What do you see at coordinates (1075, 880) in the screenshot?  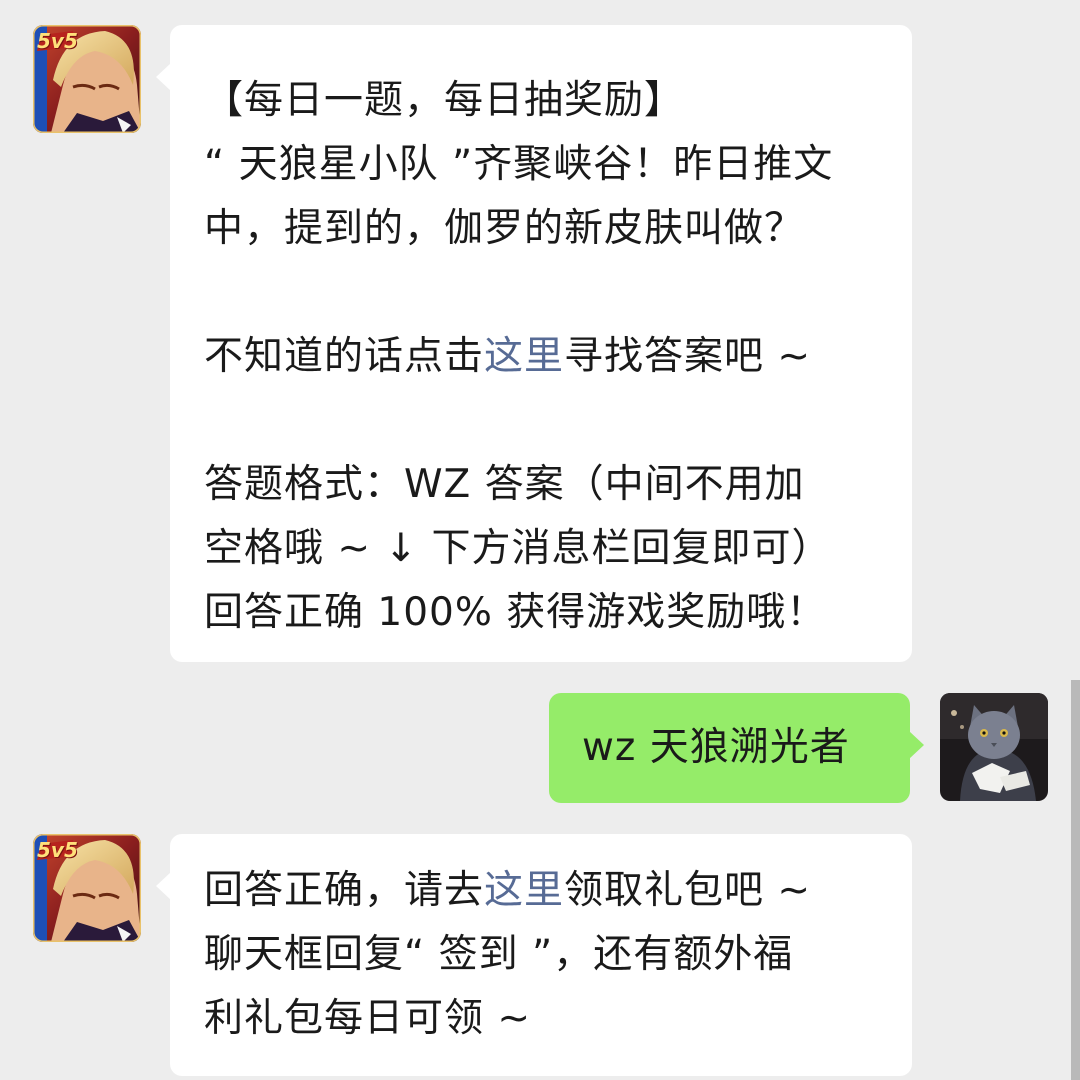 I see `scrollbar` at bounding box center [1075, 880].